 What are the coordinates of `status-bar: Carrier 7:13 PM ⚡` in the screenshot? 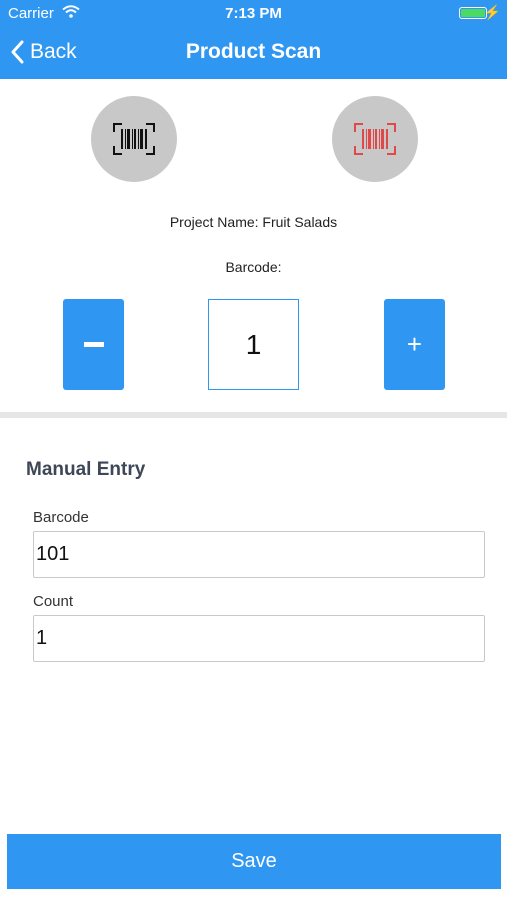 It's located at (253, 13).